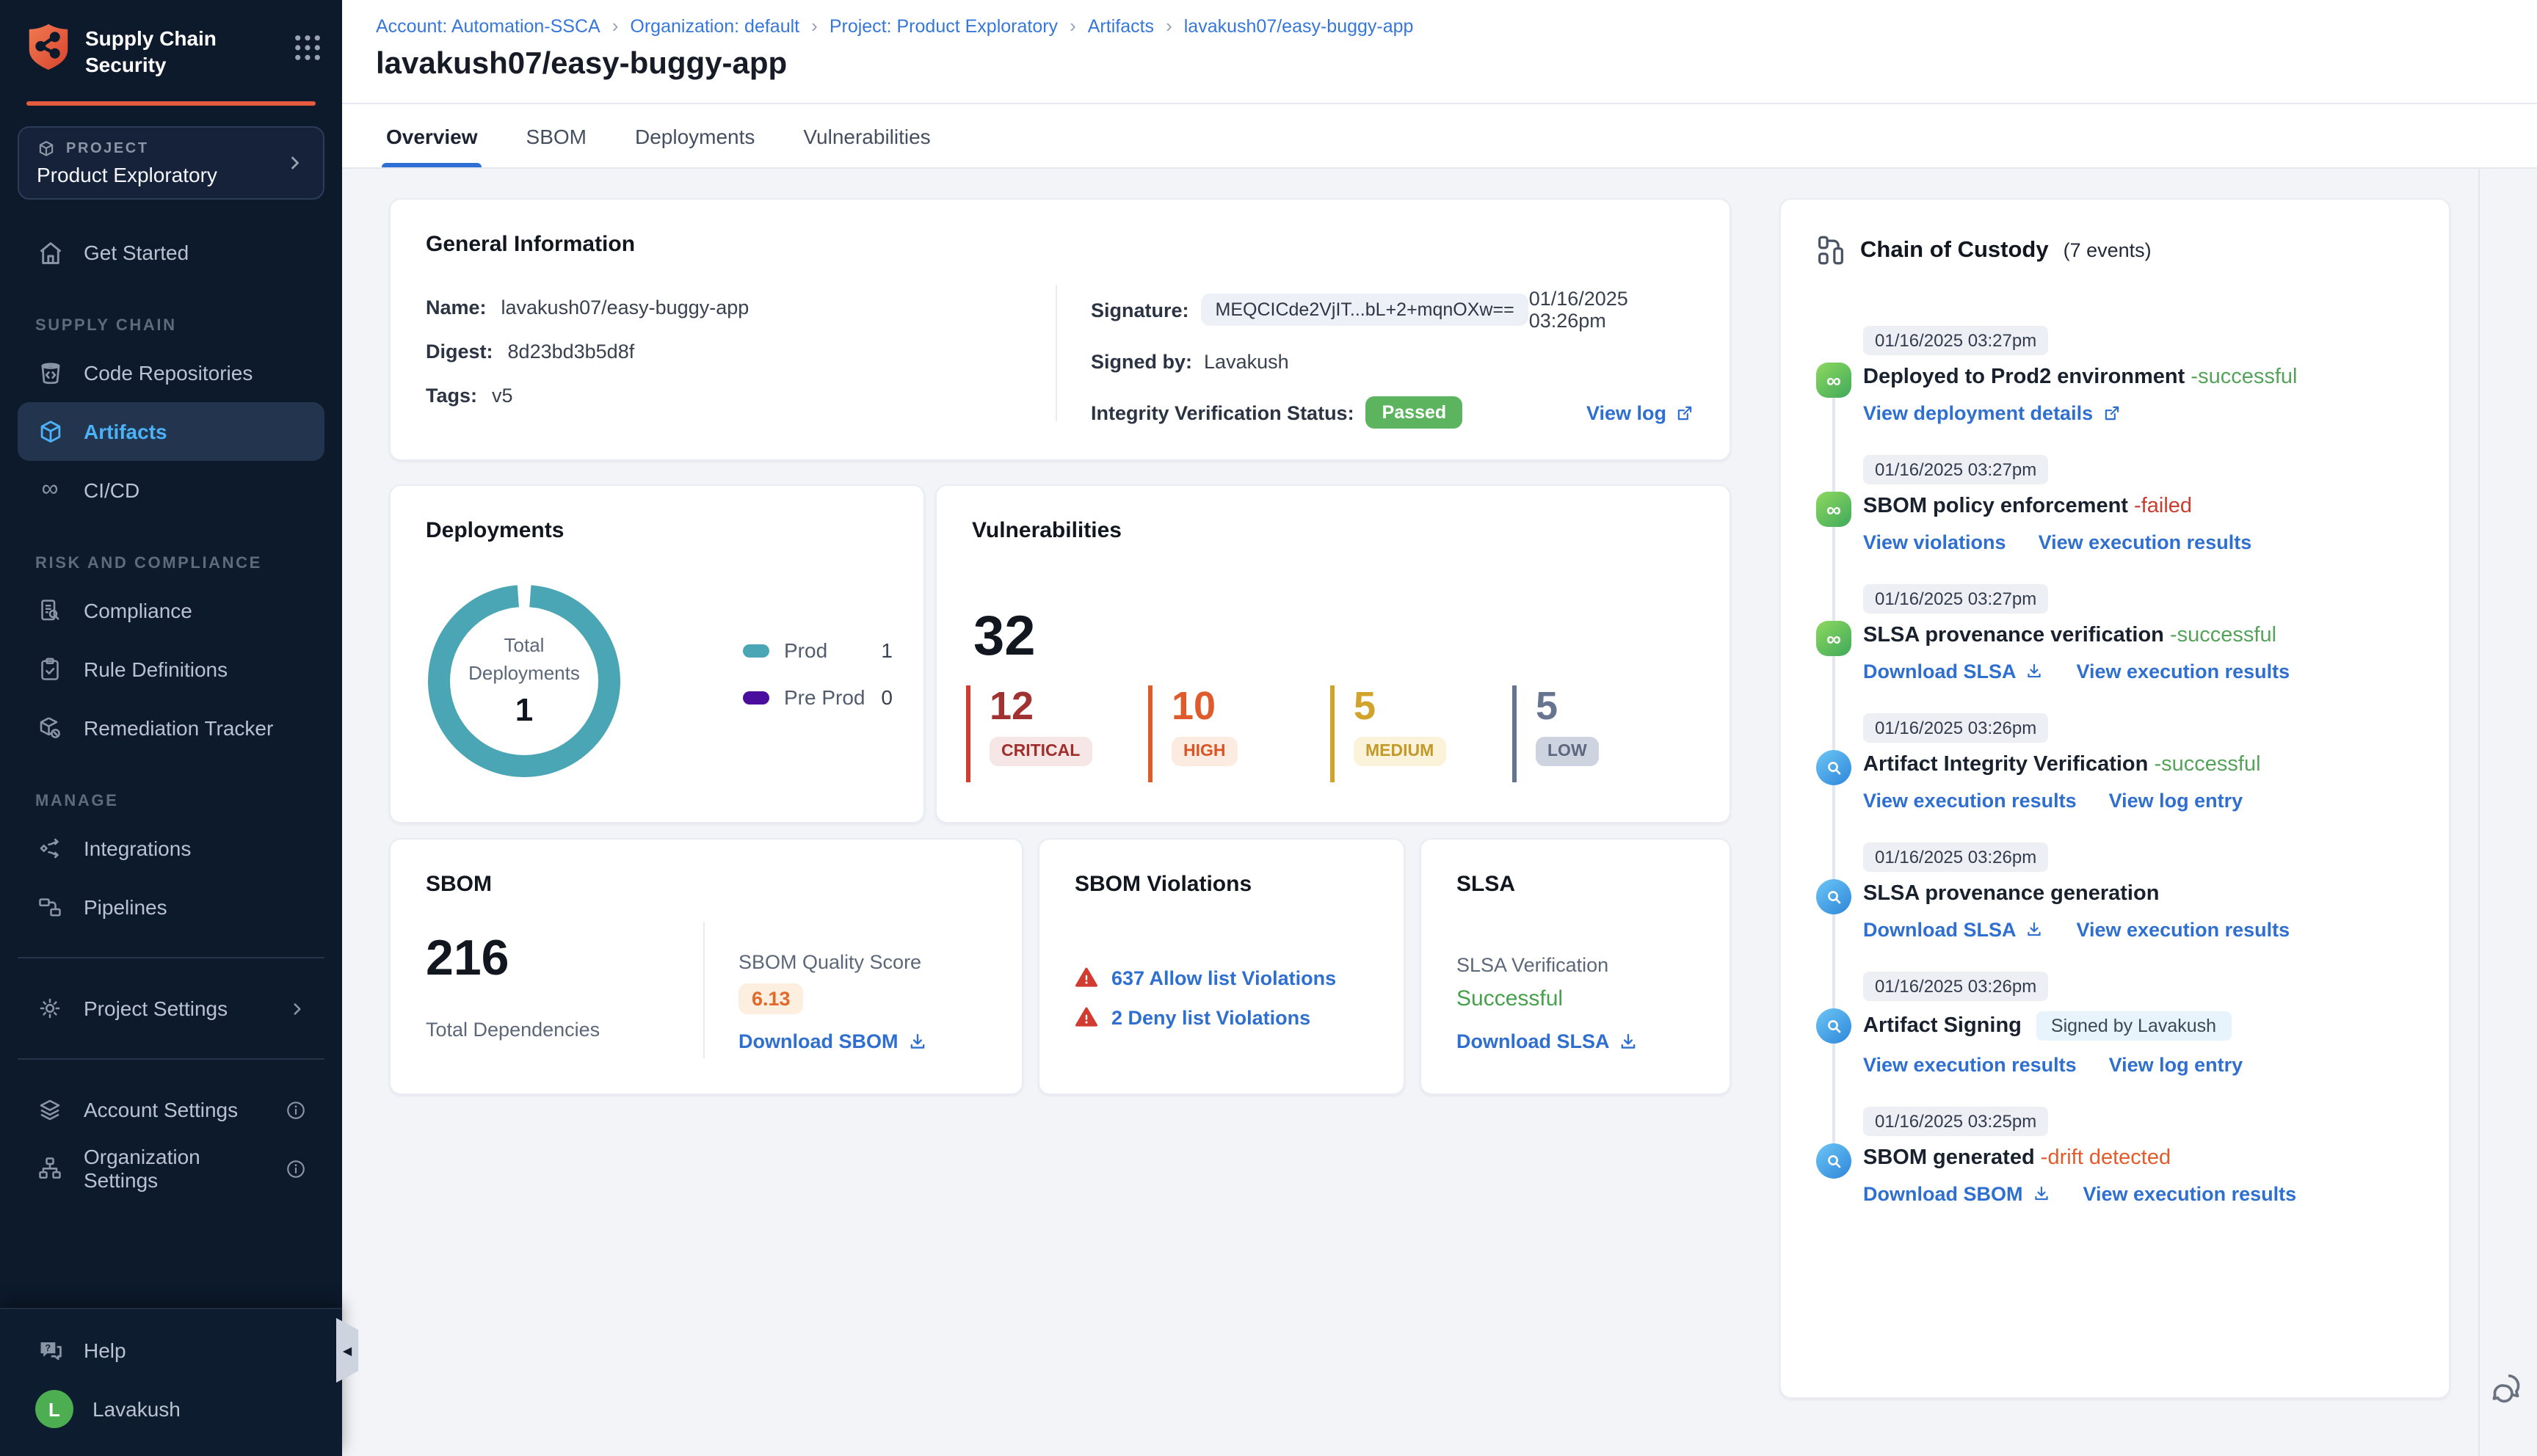 Image resolution: width=2537 pixels, height=1456 pixels. Describe the element at coordinates (524, 681) in the screenshot. I see `deployments-donut-chart: Total Deployments 1` at that location.